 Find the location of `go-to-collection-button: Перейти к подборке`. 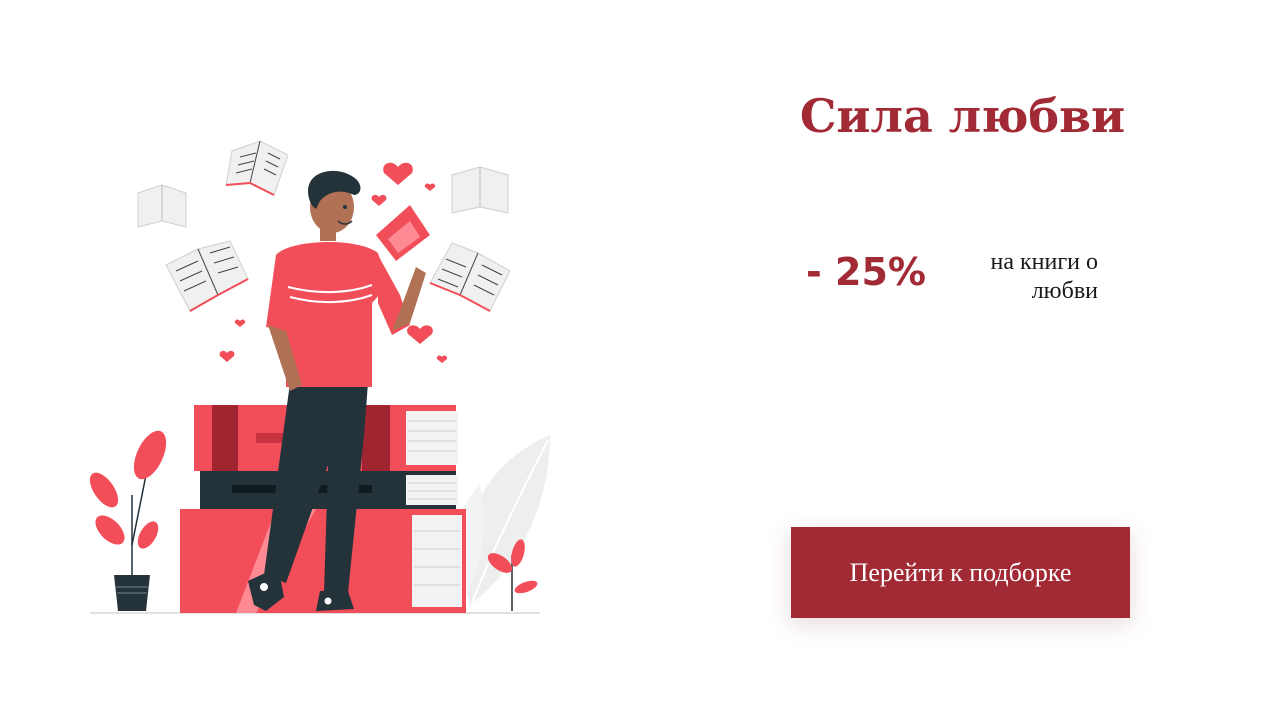

go-to-collection-button: Перейти к подборке is located at coordinates (960, 572).